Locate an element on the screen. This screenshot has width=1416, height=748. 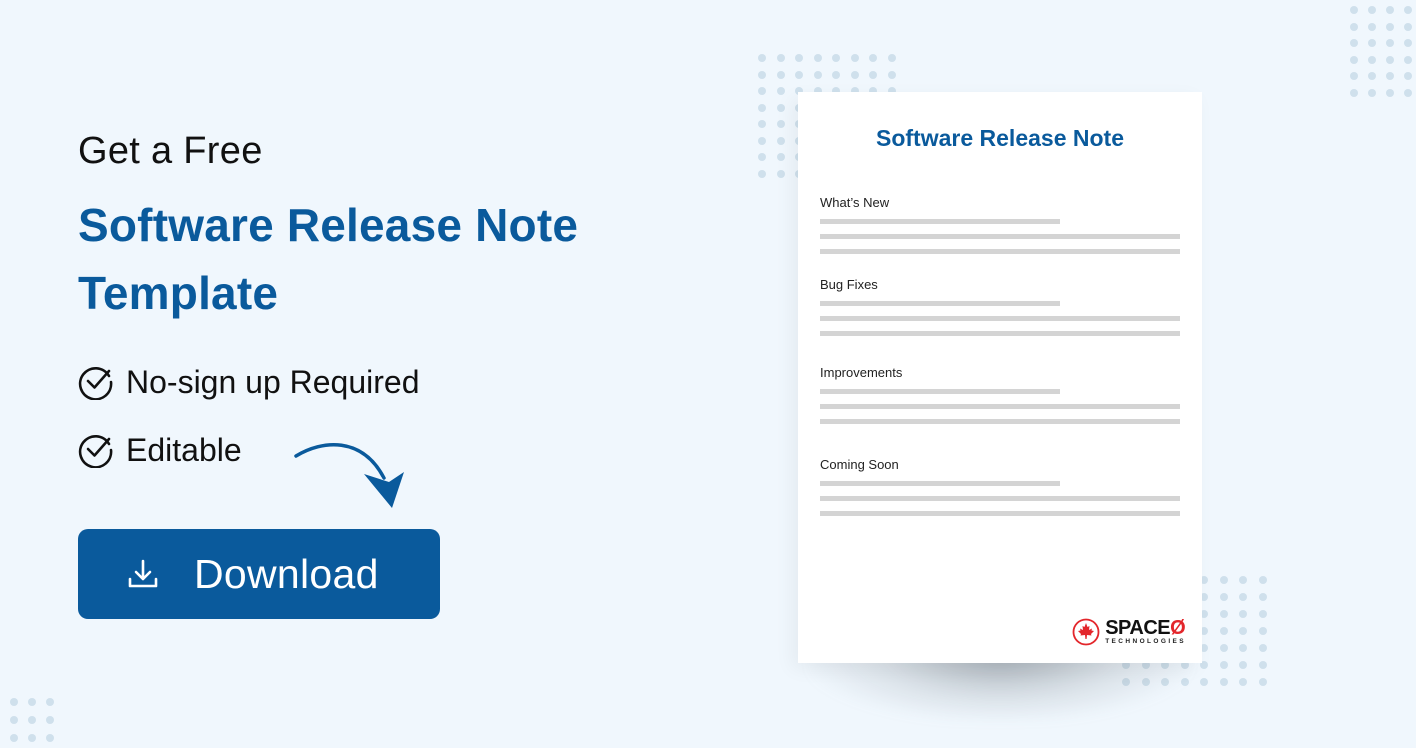
document-section: Bug Fixes is located at coordinates (1000, 306).